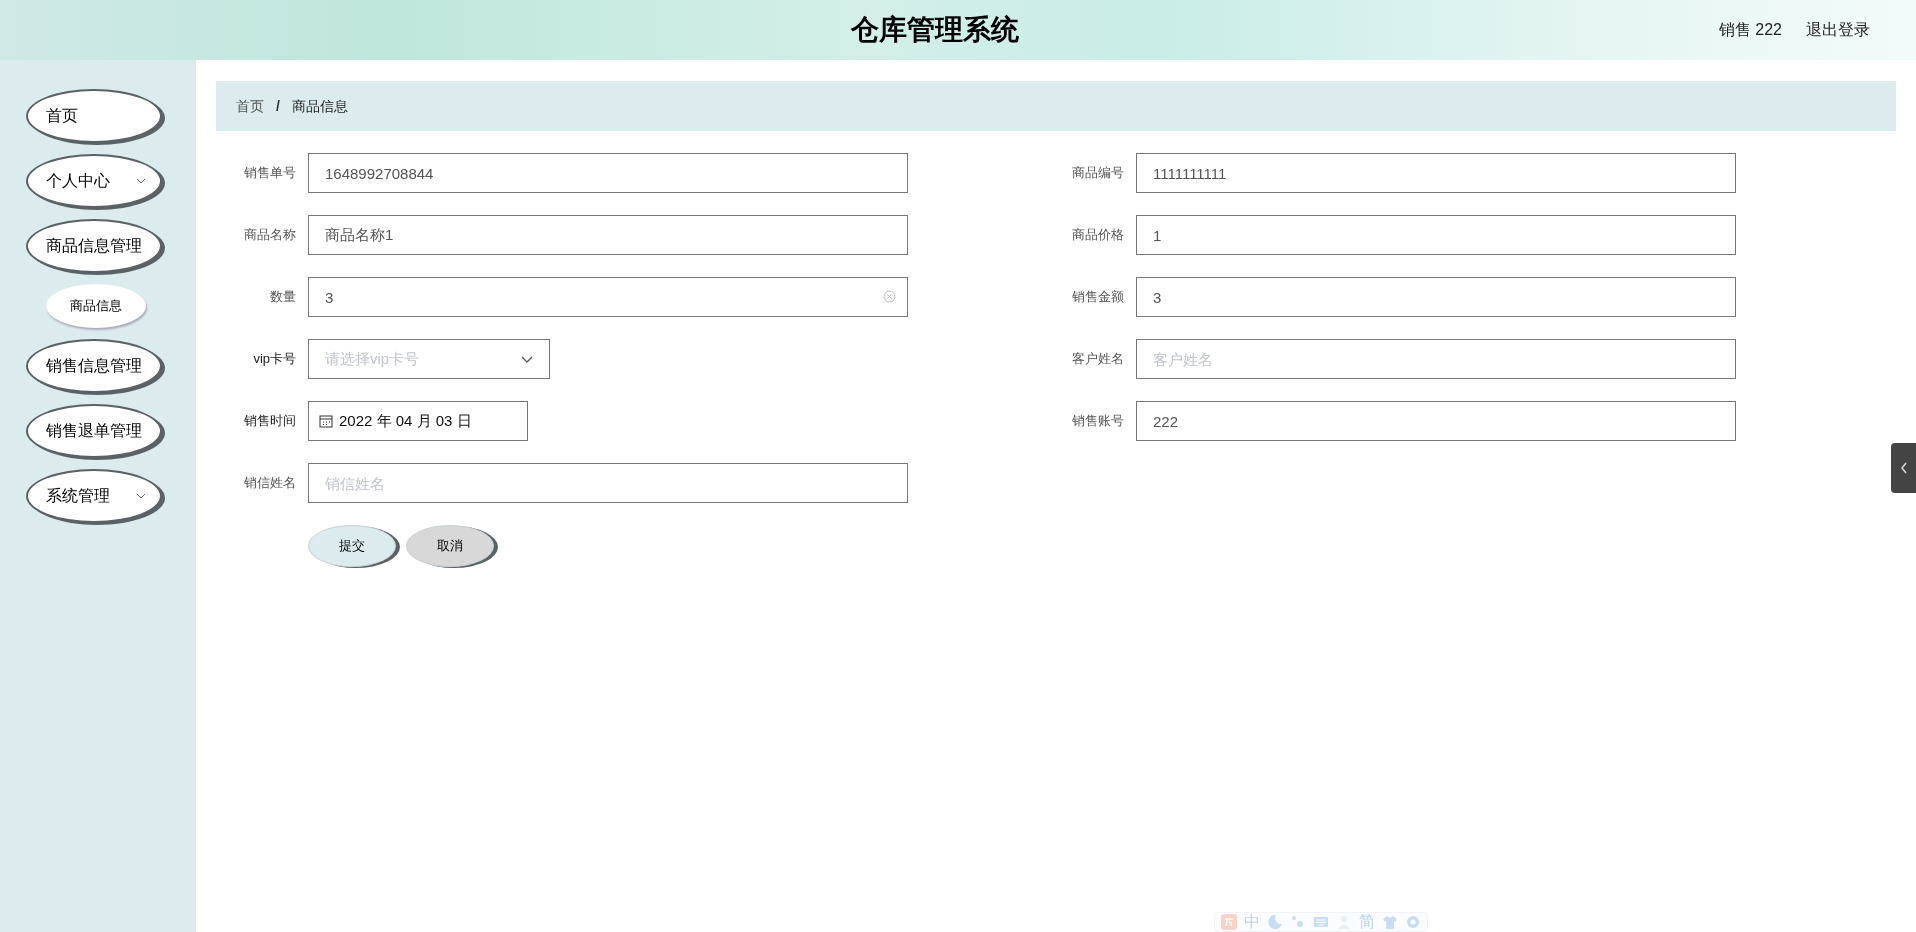  I want to click on sidebar-subitem: 商品信息, so click(96, 306).